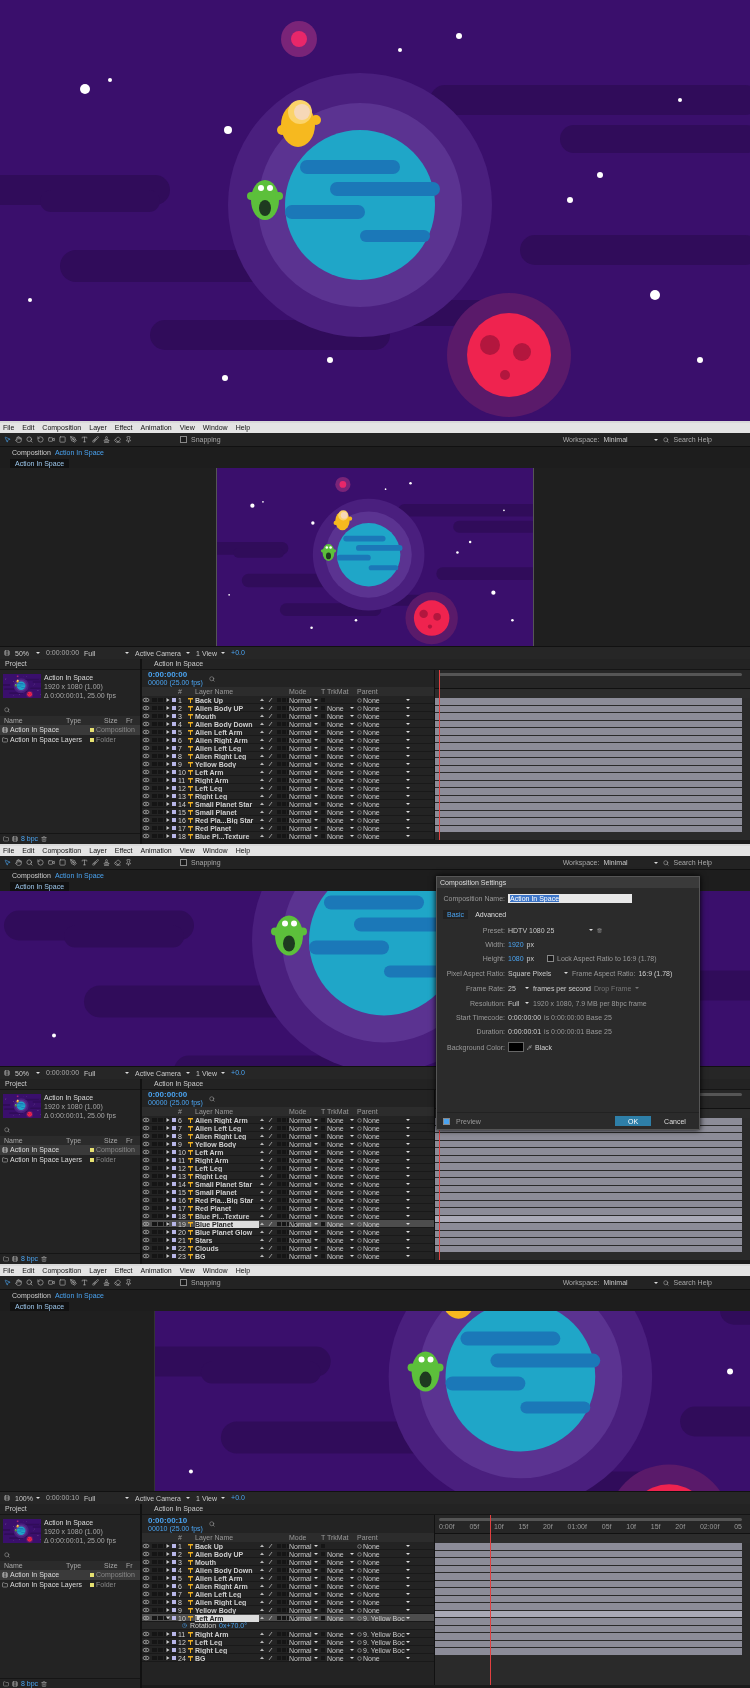 This screenshot has height=1688, width=750. I want to click on stopwatch-icon, so click(184, 1625).